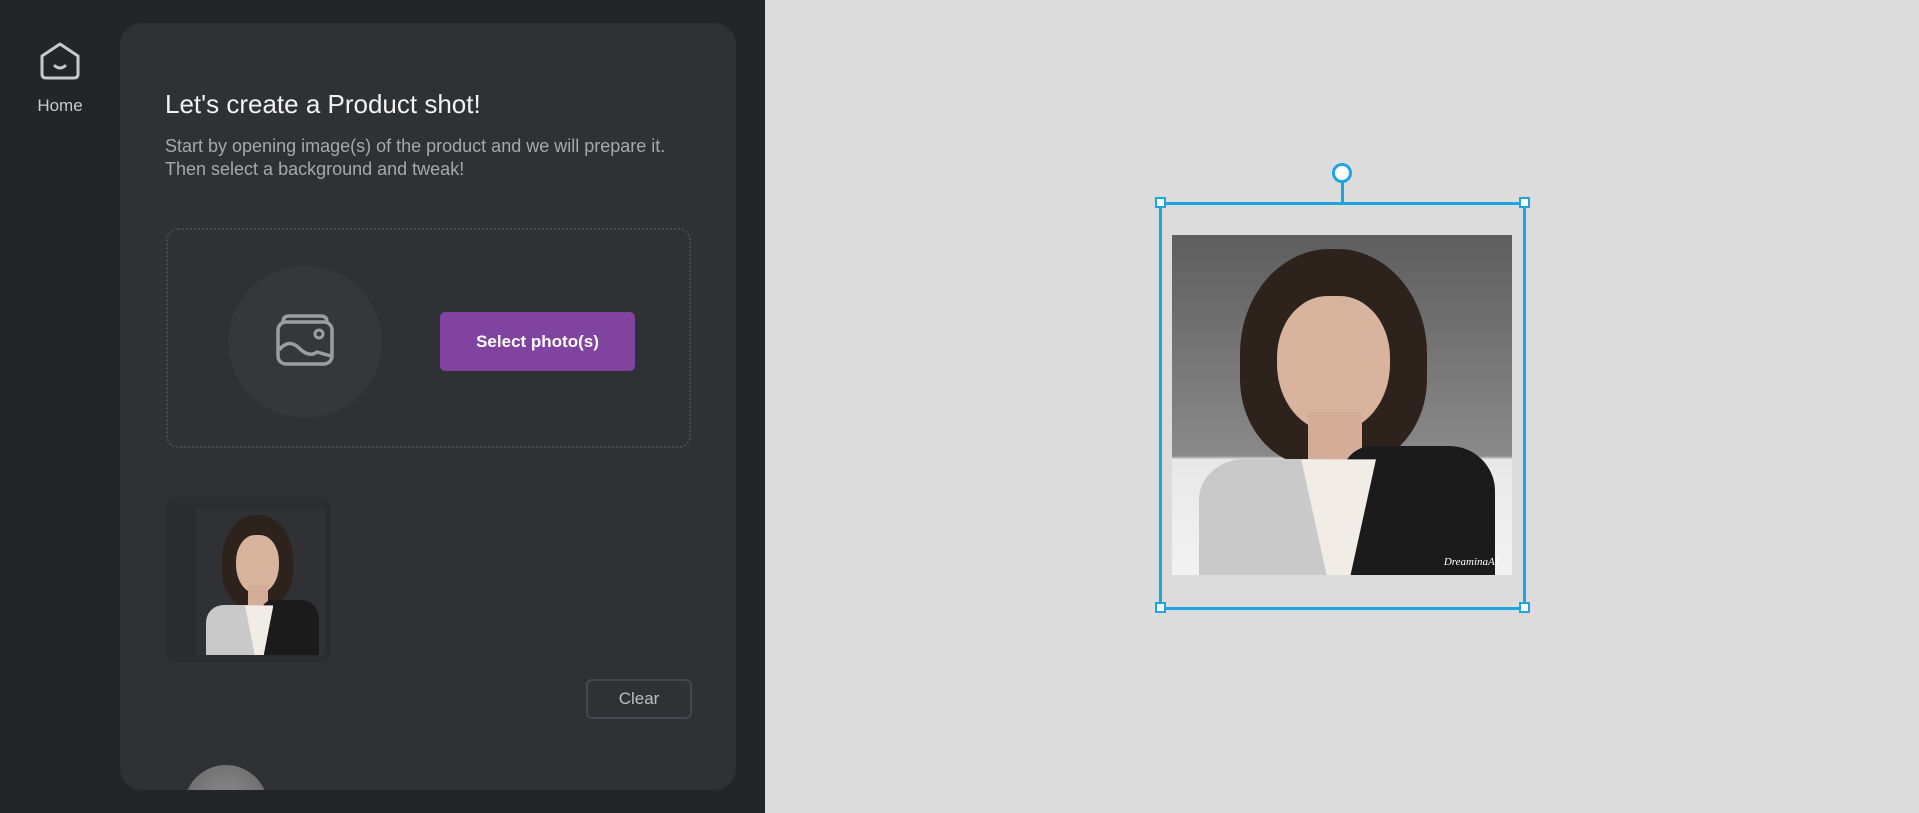 The width and height of the screenshot is (1919, 813). What do you see at coordinates (1160, 202) in the screenshot?
I see `resize-handle-top-left` at bounding box center [1160, 202].